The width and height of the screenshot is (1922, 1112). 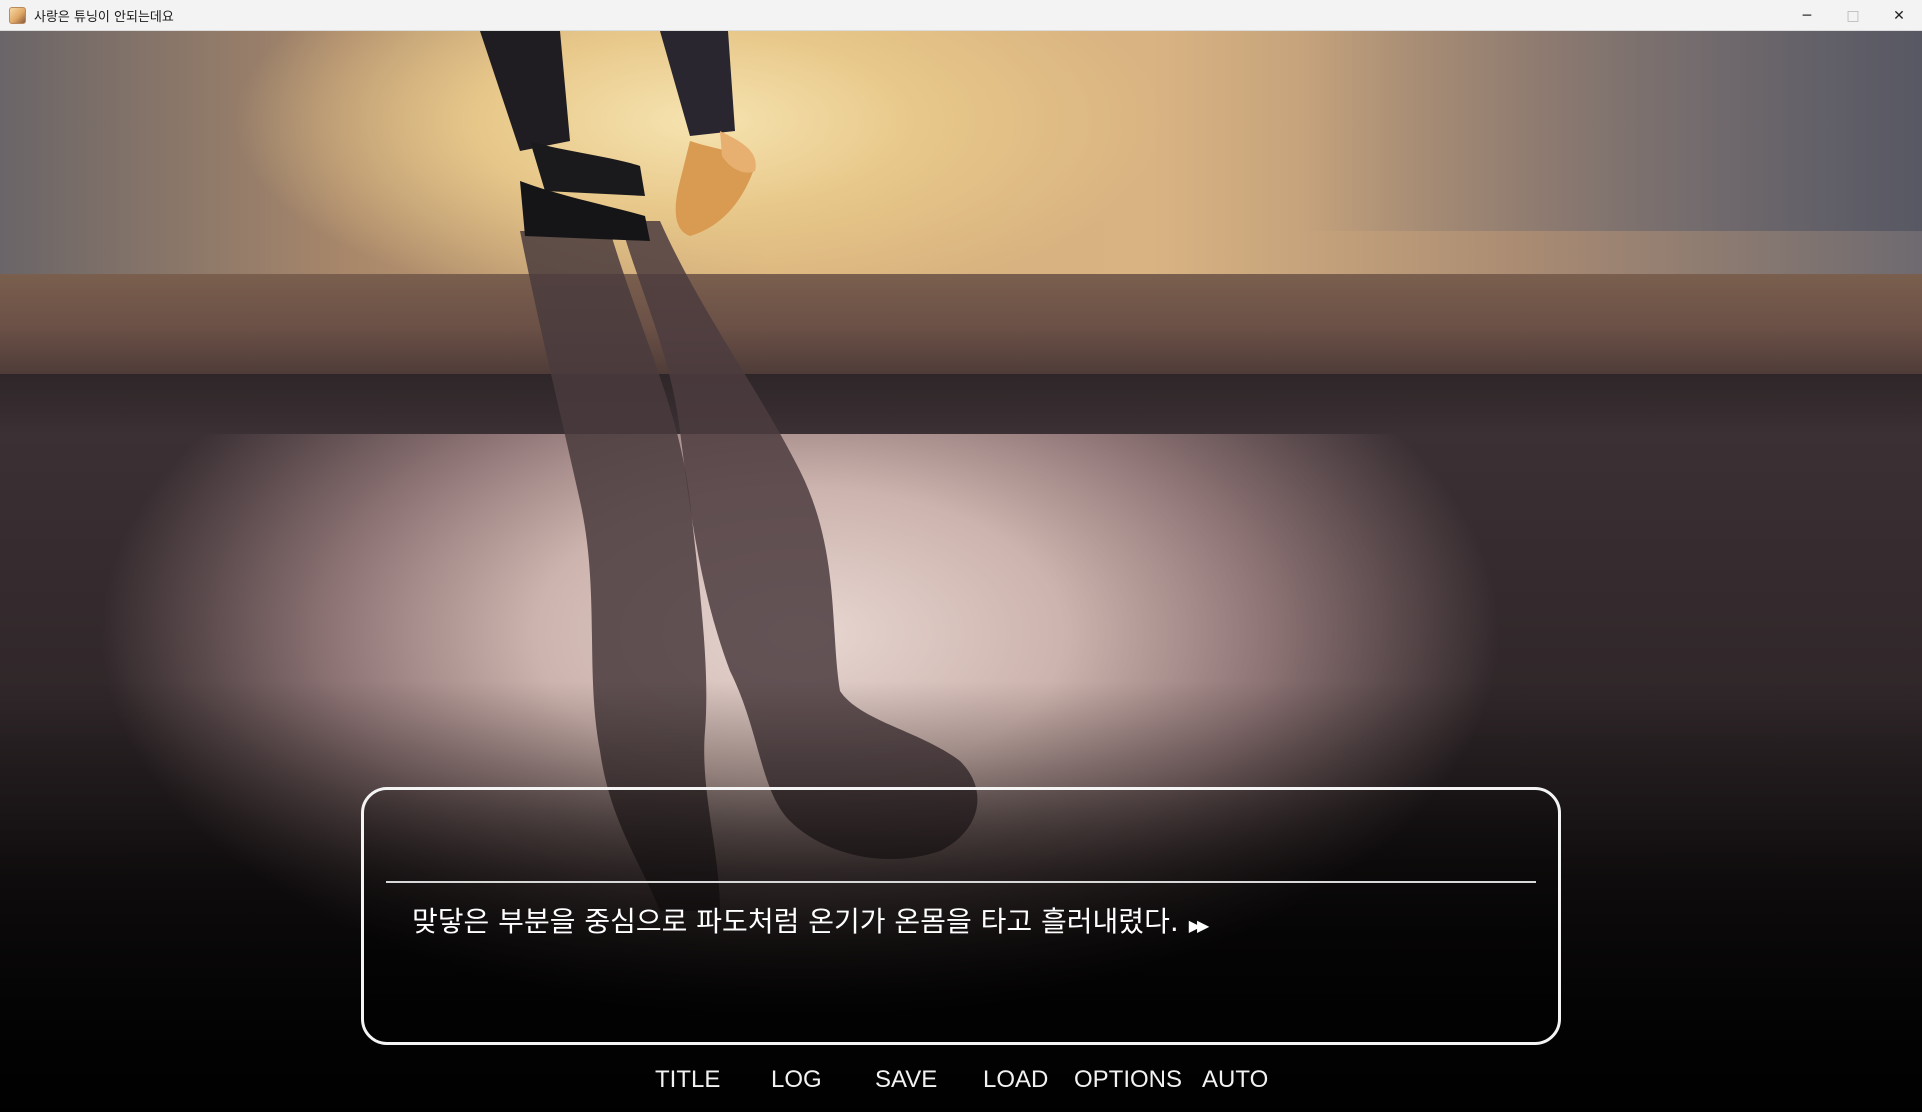 What do you see at coordinates (961, 15) in the screenshot?
I see `title-bar: 사랑은 튜닝이 안되는데요 ─ □ ✕` at bounding box center [961, 15].